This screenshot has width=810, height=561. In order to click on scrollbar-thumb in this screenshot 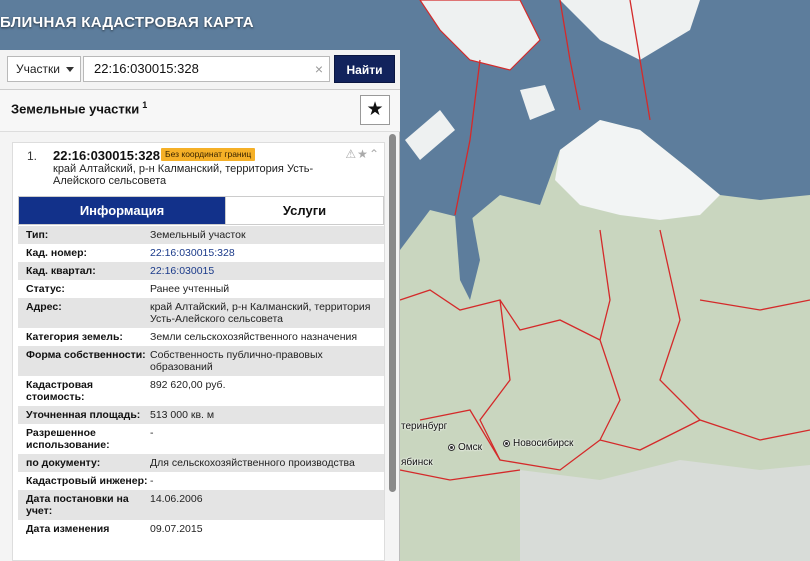, I will do `click(392, 313)`.